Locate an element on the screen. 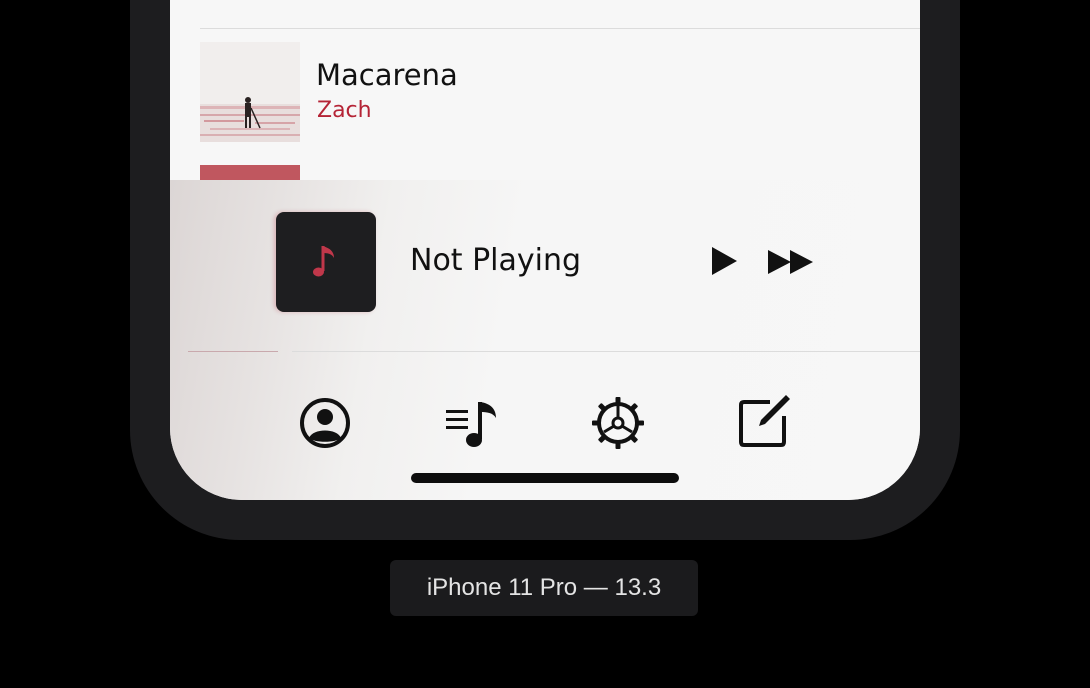  music-list-icon is located at coordinates (471, 424).